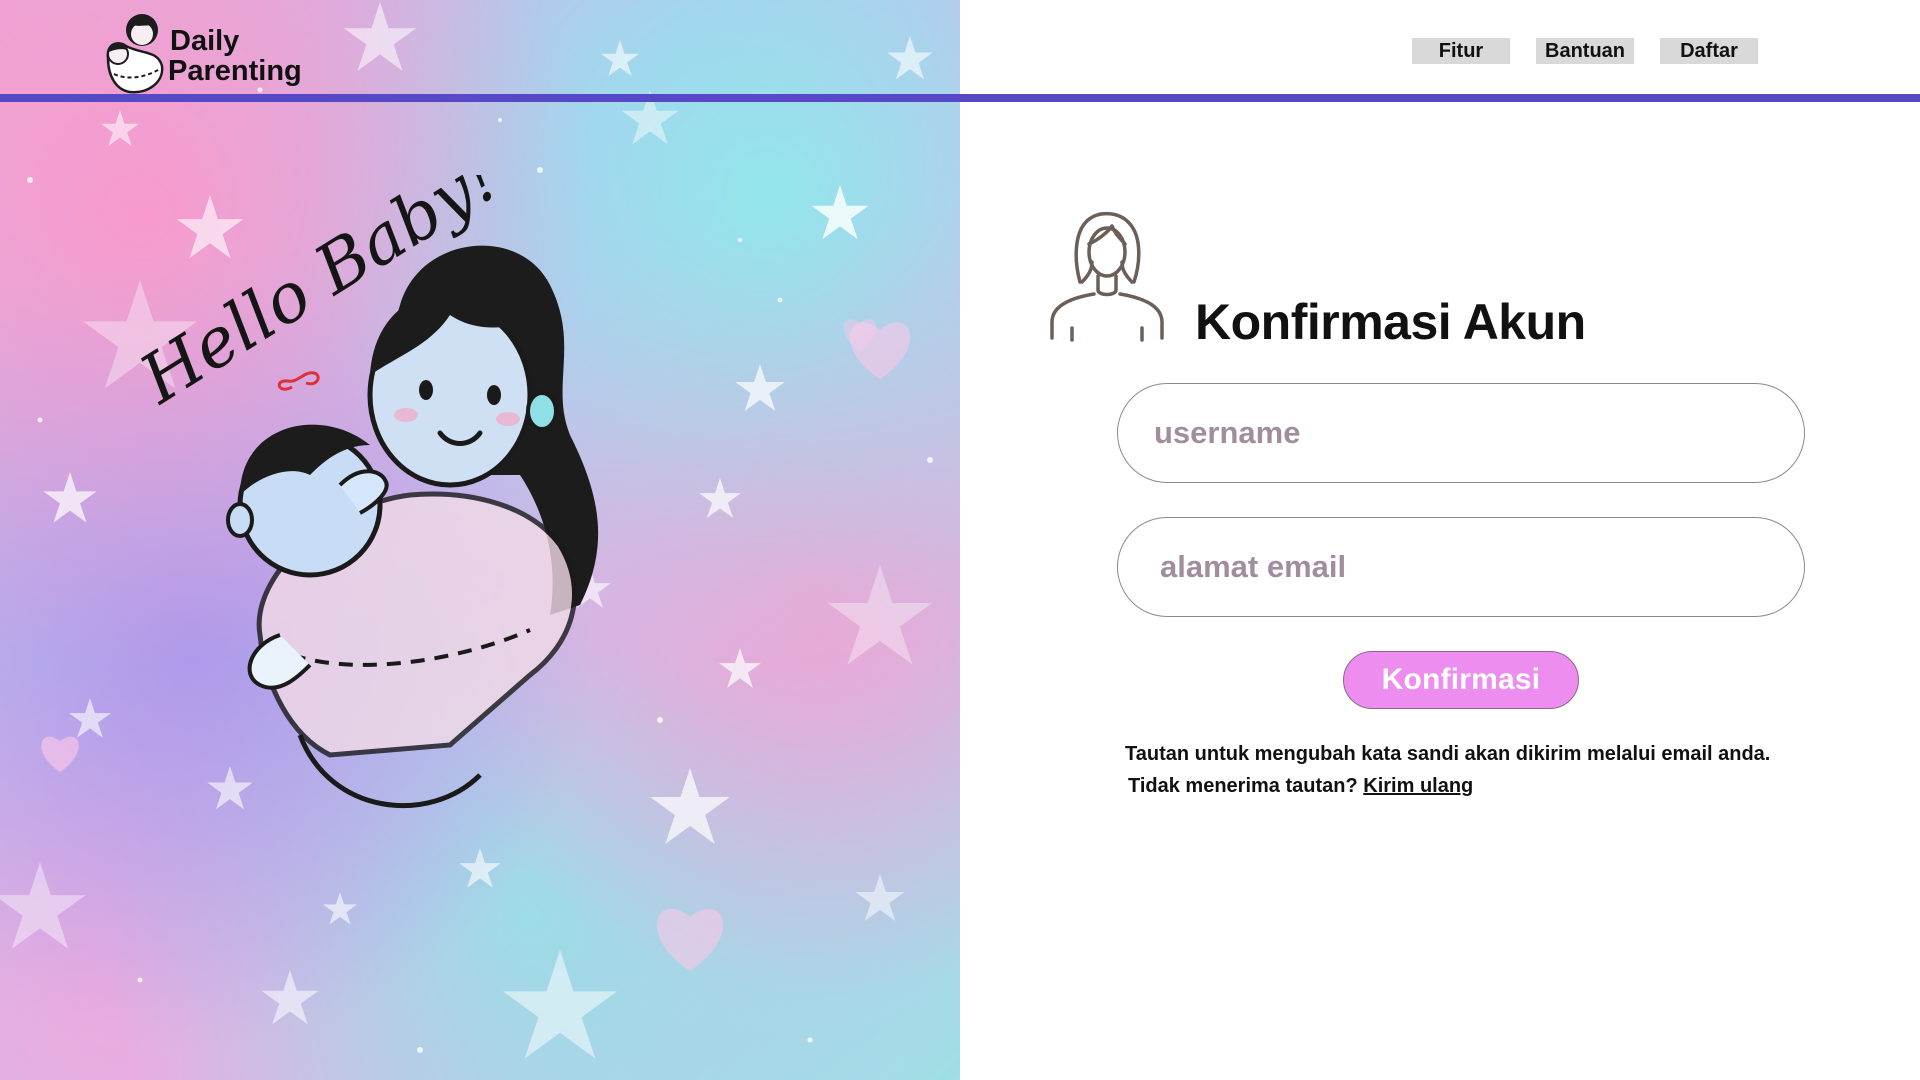  I want to click on nav-bantuan-button: Bantuan, so click(1585, 51).